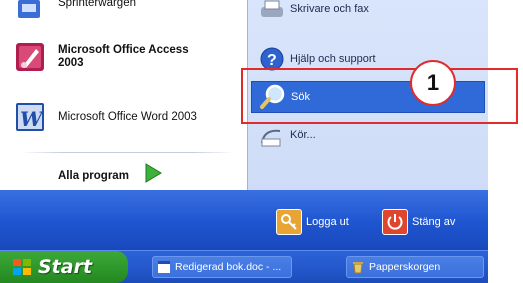 This screenshot has height=283, width=523. I want to click on app-icon, so click(31, 10).